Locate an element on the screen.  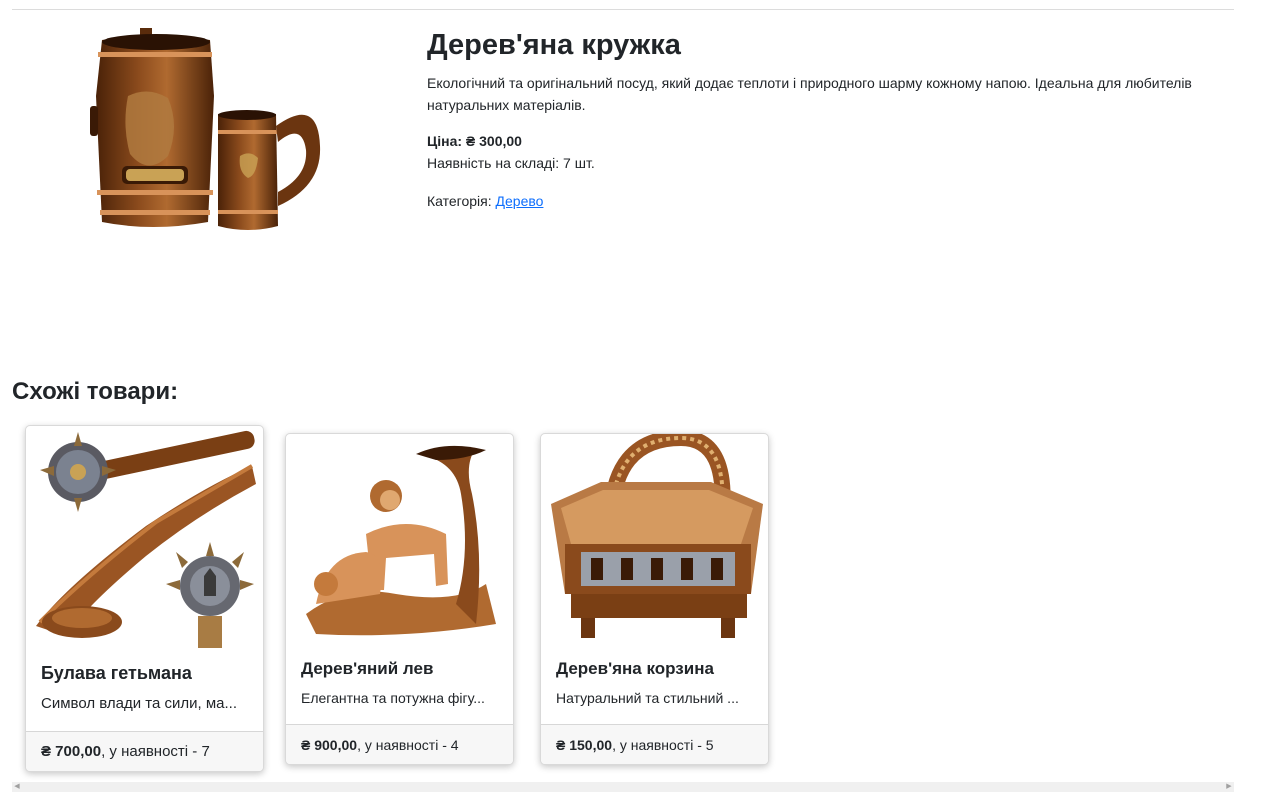
card-availability: , у наявності - 5 is located at coordinates (663, 745).